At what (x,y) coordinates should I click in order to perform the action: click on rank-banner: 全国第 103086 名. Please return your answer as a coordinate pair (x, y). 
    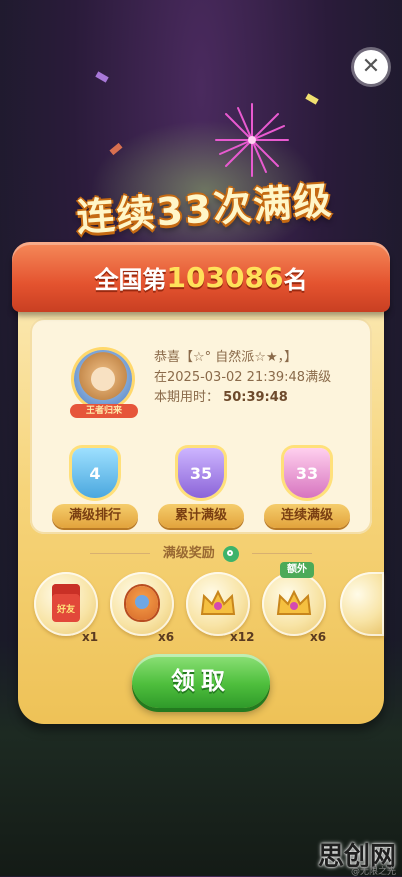
    Looking at the image, I should click on (201, 277).